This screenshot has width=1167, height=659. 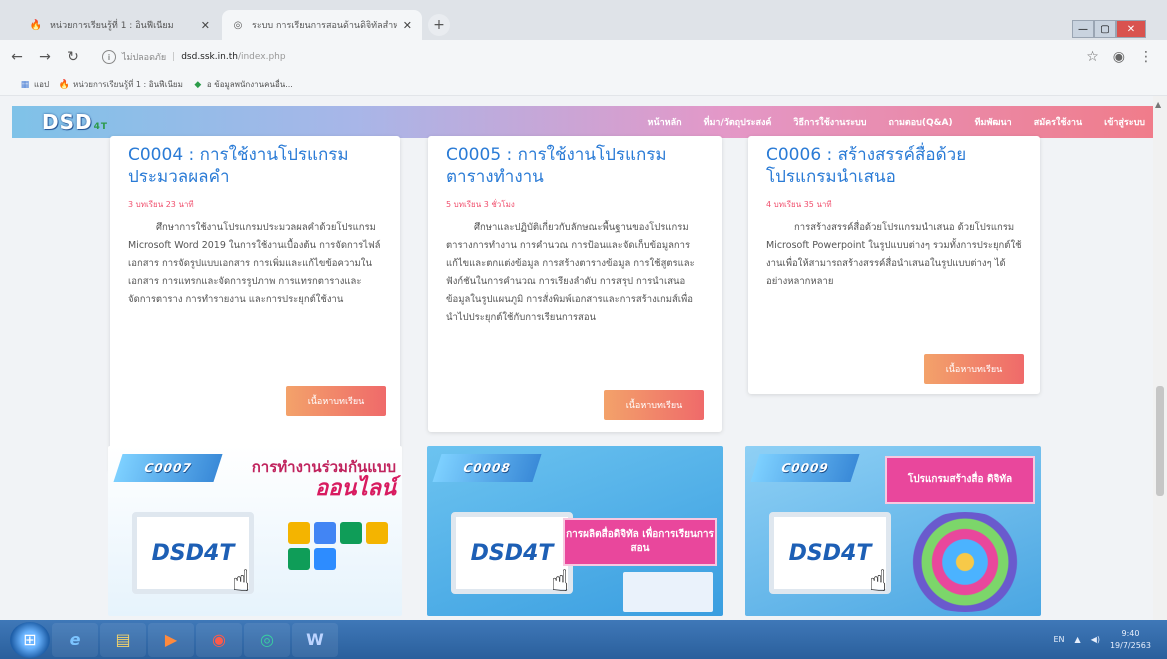 What do you see at coordinates (144, 58) in the screenshot?
I see `security-label: ไม่ปลอดภัย` at bounding box center [144, 58].